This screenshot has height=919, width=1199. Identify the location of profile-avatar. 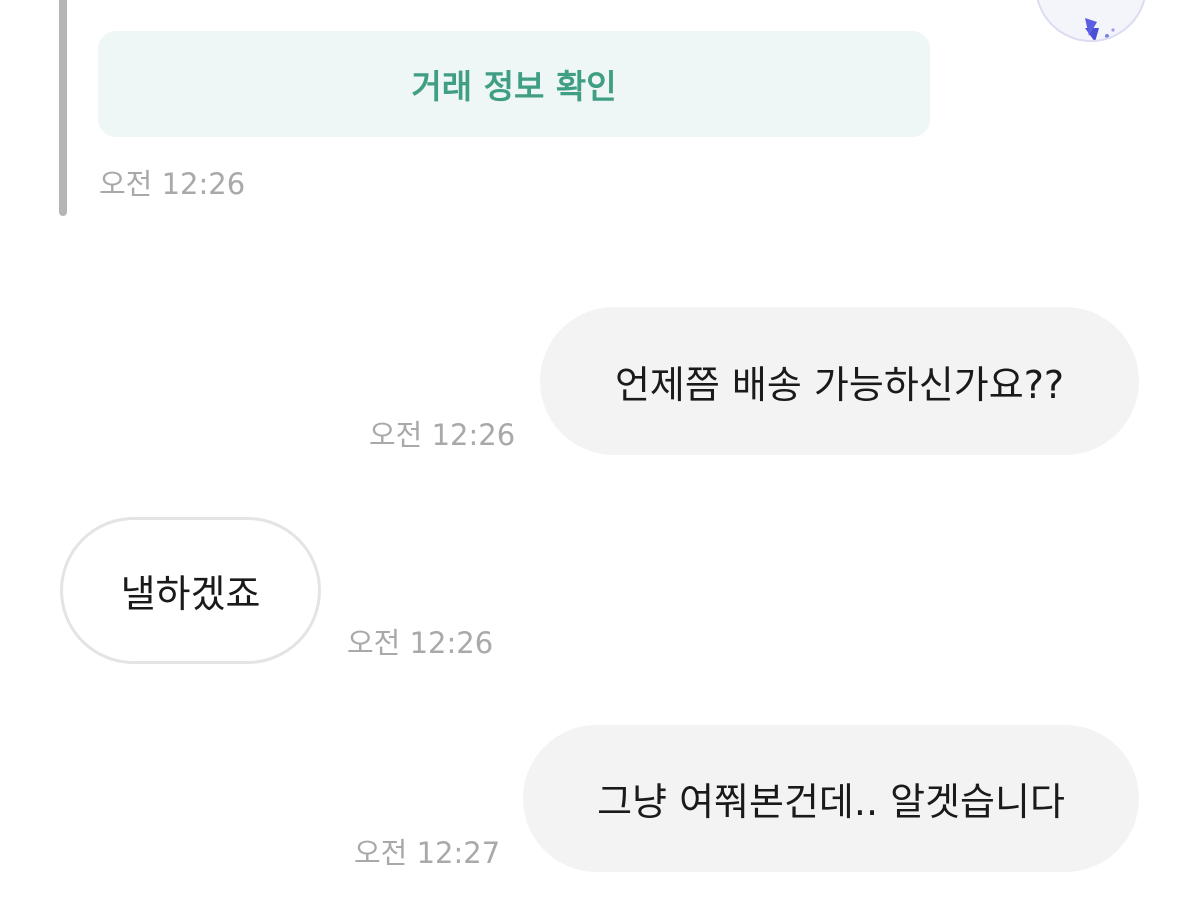
(1091, 21).